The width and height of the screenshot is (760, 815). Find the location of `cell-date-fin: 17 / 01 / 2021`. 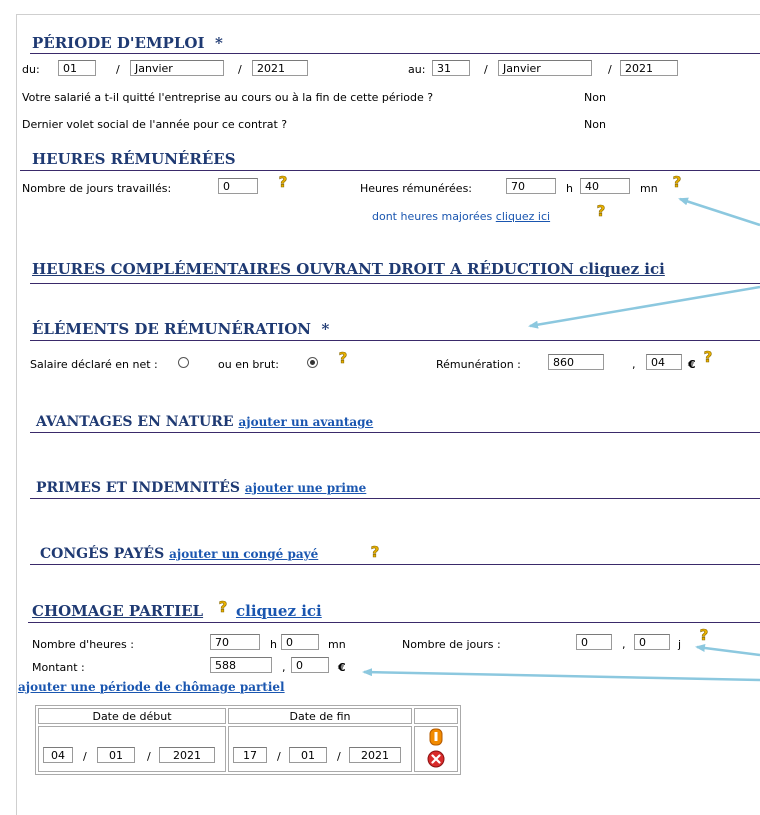

cell-date-fin: 17 / 01 / 2021 is located at coordinates (320, 749).